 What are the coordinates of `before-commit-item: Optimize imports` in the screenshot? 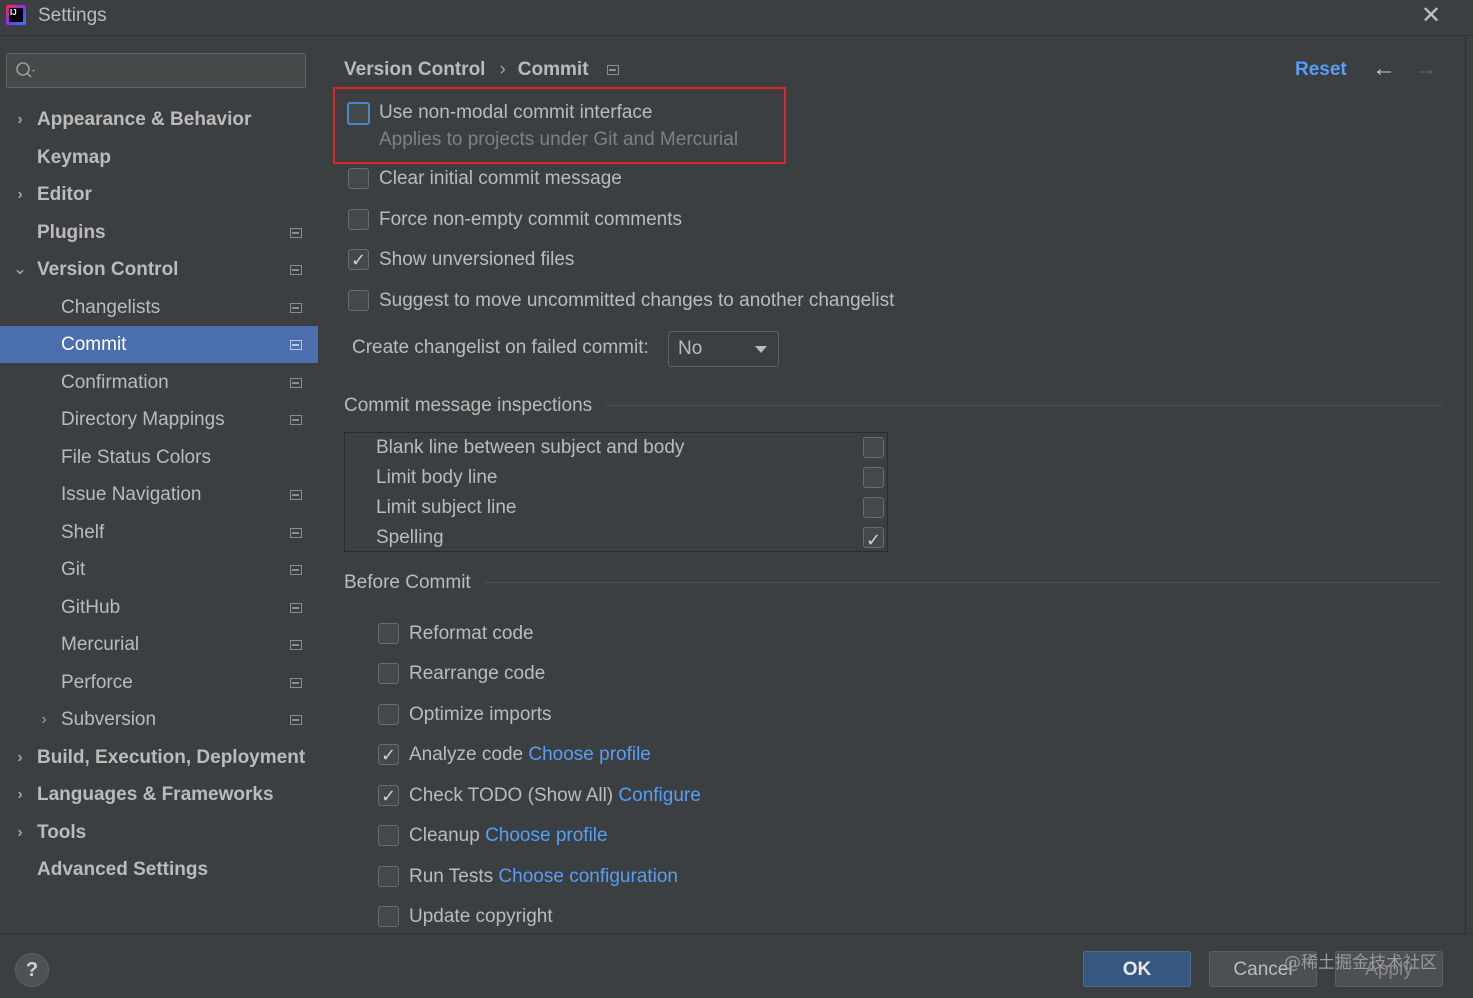 It's located at (628, 715).